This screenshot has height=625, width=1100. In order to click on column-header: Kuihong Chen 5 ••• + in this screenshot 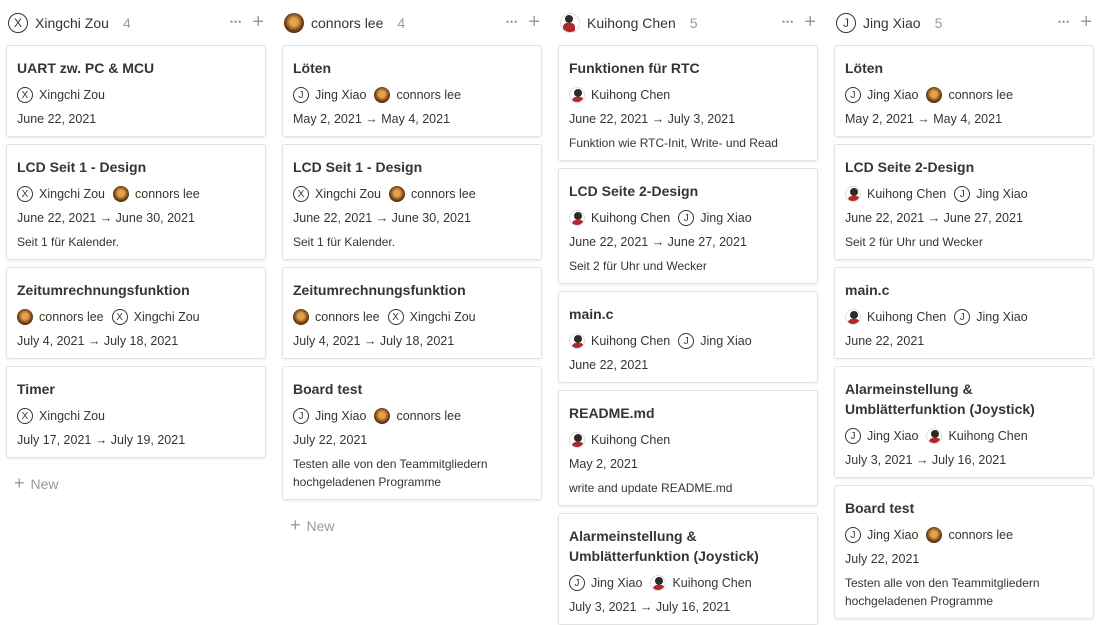, I will do `click(689, 22)`.